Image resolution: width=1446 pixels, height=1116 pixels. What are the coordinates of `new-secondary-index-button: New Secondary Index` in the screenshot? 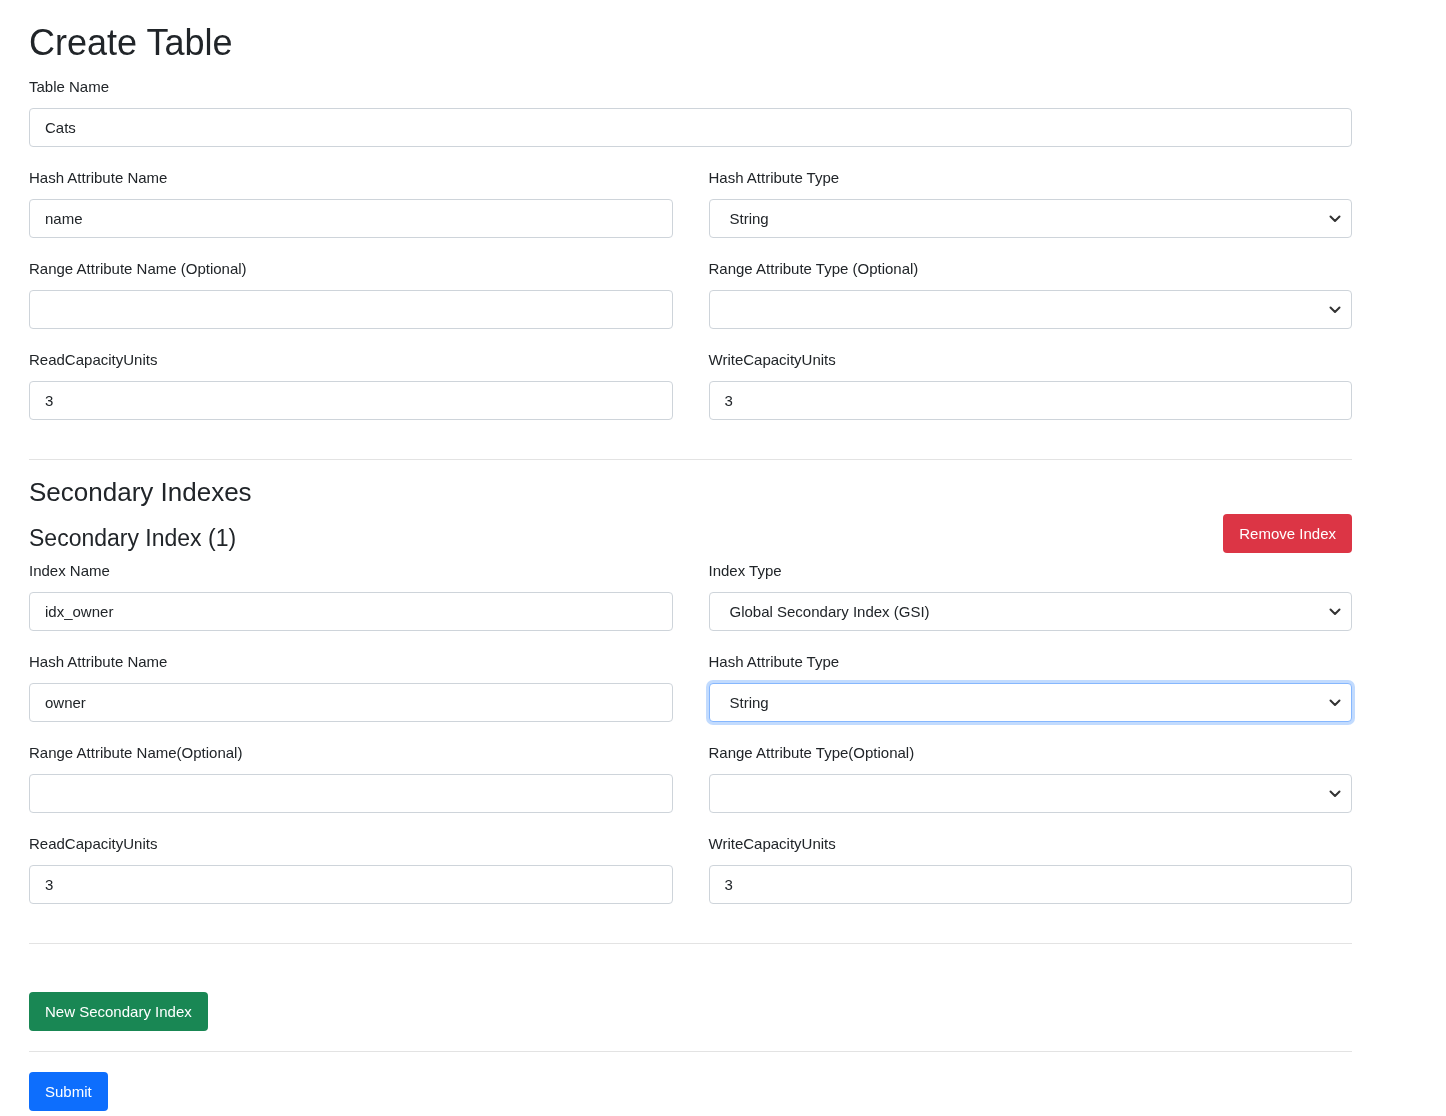 It's located at (118, 1011).